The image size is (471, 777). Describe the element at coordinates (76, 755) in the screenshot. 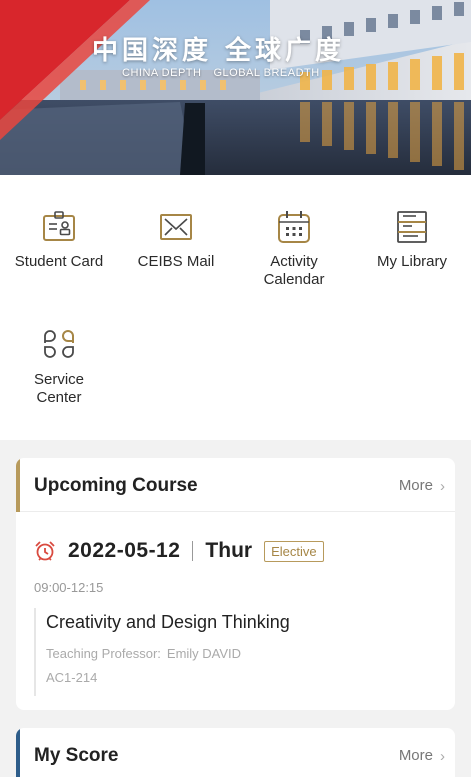

I see `my-score-title: My Score` at that location.